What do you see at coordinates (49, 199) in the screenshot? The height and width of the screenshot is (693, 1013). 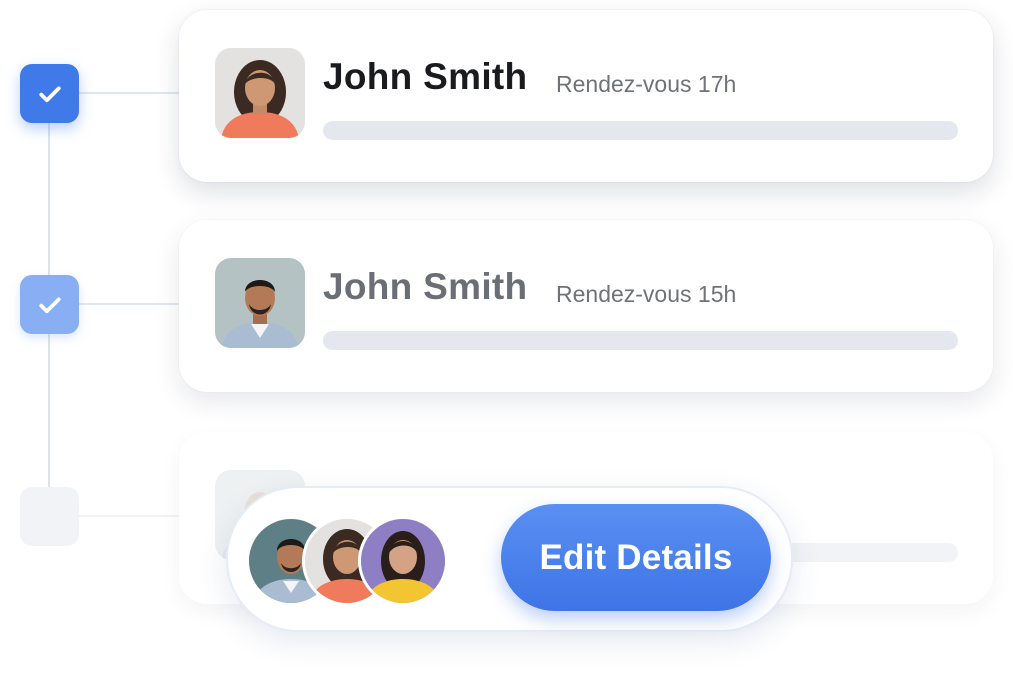 I see `timeline-line-upper` at bounding box center [49, 199].